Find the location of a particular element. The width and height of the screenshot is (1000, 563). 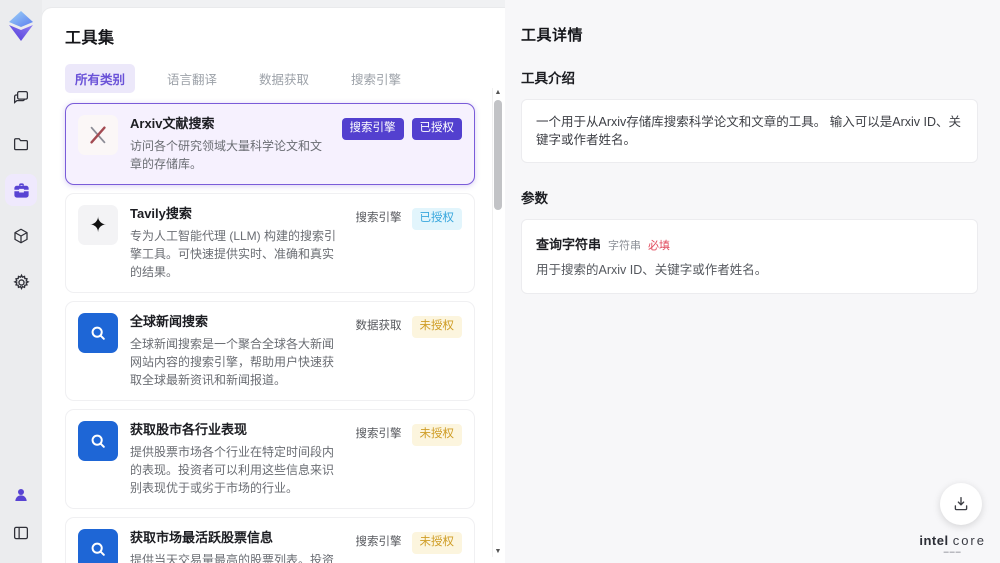

toolbox-icon is located at coordinates (21, 190).